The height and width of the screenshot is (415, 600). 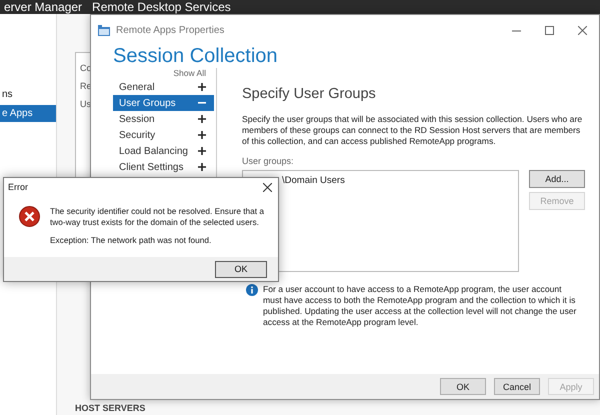 What do you see at coordinates (309, 94) in the screenshot?
I see `page-title: Specify User Groups` at bounding box center [309, 94].